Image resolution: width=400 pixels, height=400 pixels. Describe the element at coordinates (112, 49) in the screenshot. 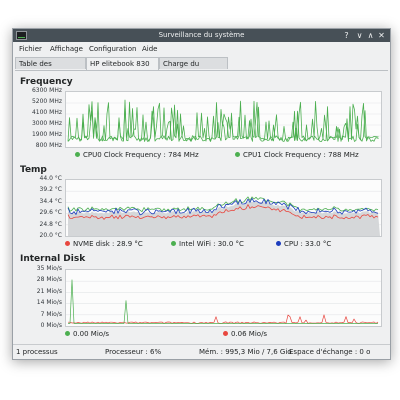

I see `menu-configuration: Configuration` at that location.